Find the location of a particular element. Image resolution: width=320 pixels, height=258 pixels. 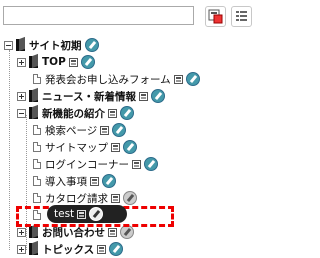

tree-node-label: カタログ請求 is located at coordinates (76, 198).